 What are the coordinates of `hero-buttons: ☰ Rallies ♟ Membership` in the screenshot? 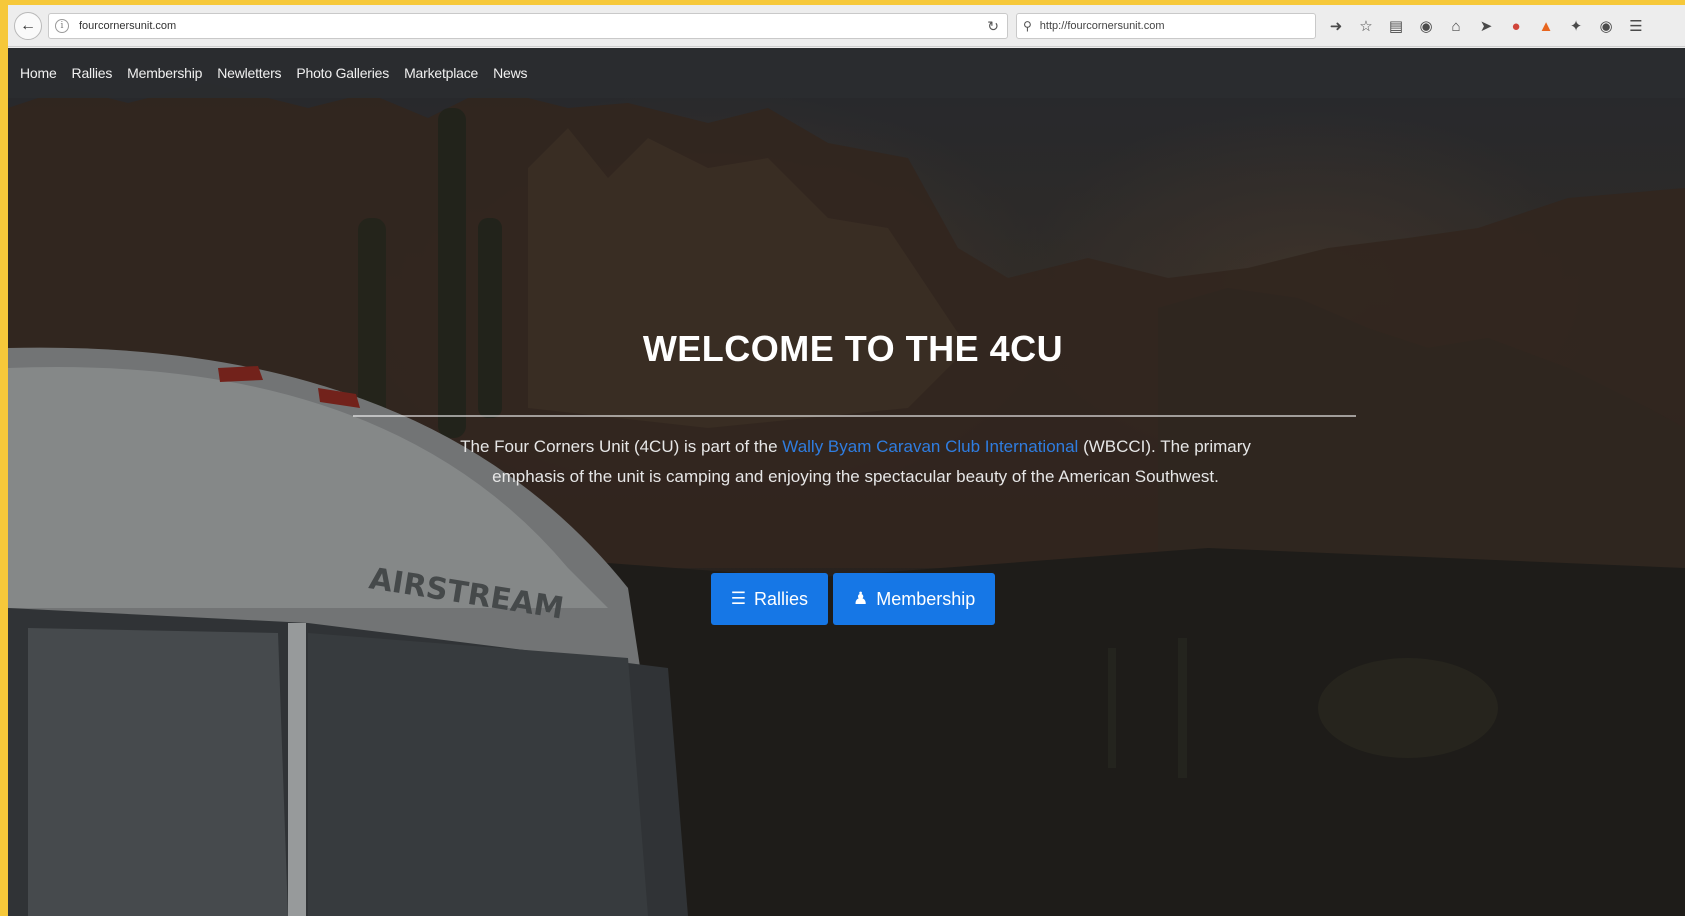 It's located at (846, 599).